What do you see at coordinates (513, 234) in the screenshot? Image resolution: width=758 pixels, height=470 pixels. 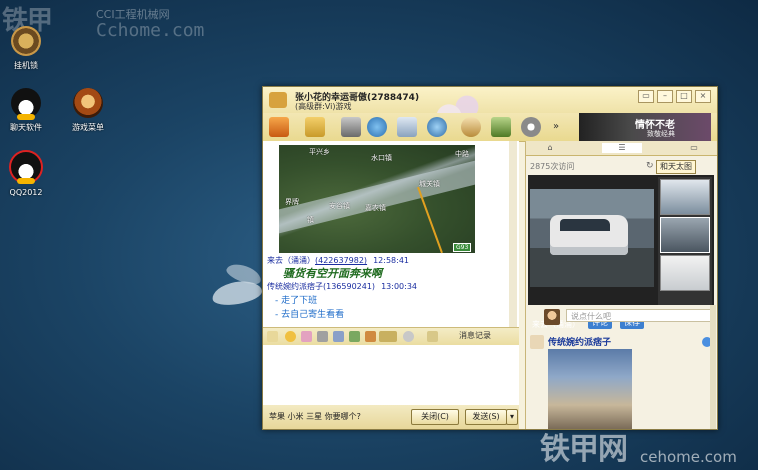 I see `chat-scrollbar` at bounding box center [513, 234].